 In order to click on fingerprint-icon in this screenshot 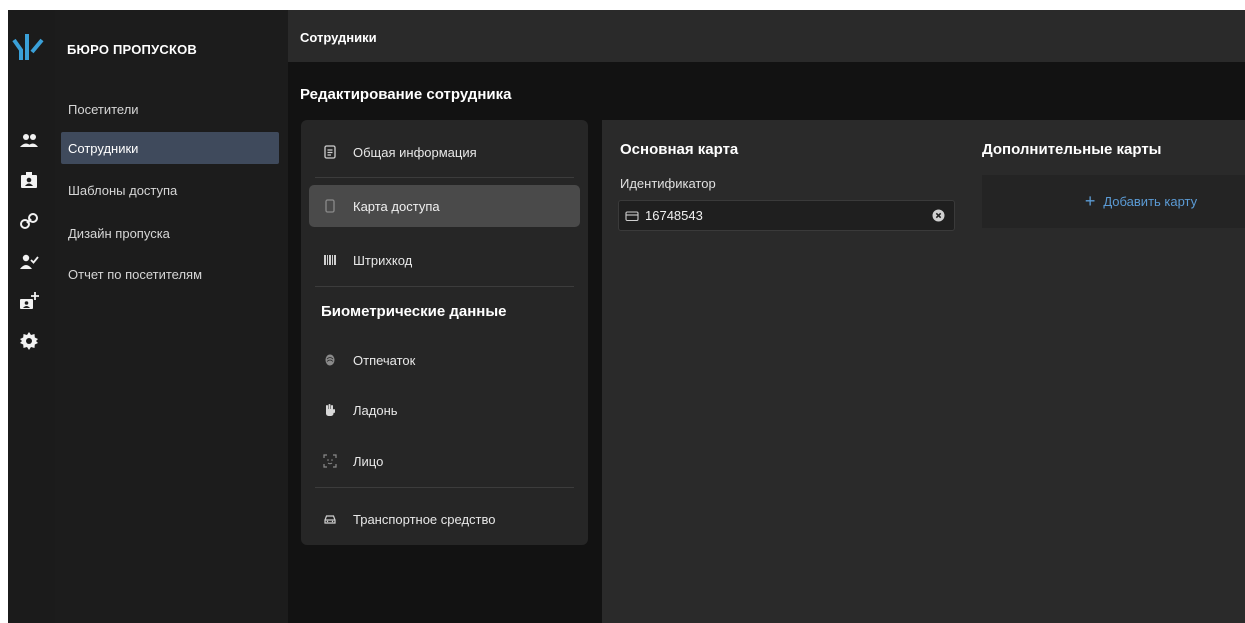, I will do `click(330, 360)`.